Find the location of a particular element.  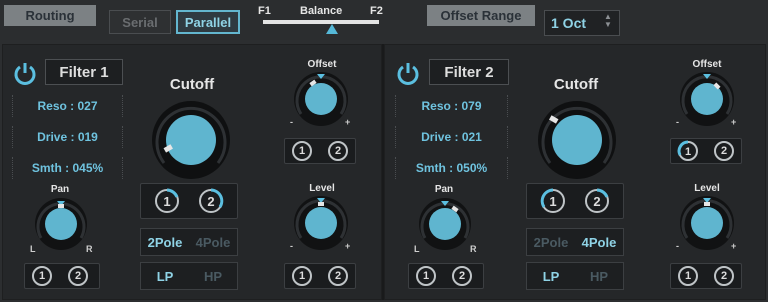

balance-f1-label: F1 is located at coordinates (264, 11).